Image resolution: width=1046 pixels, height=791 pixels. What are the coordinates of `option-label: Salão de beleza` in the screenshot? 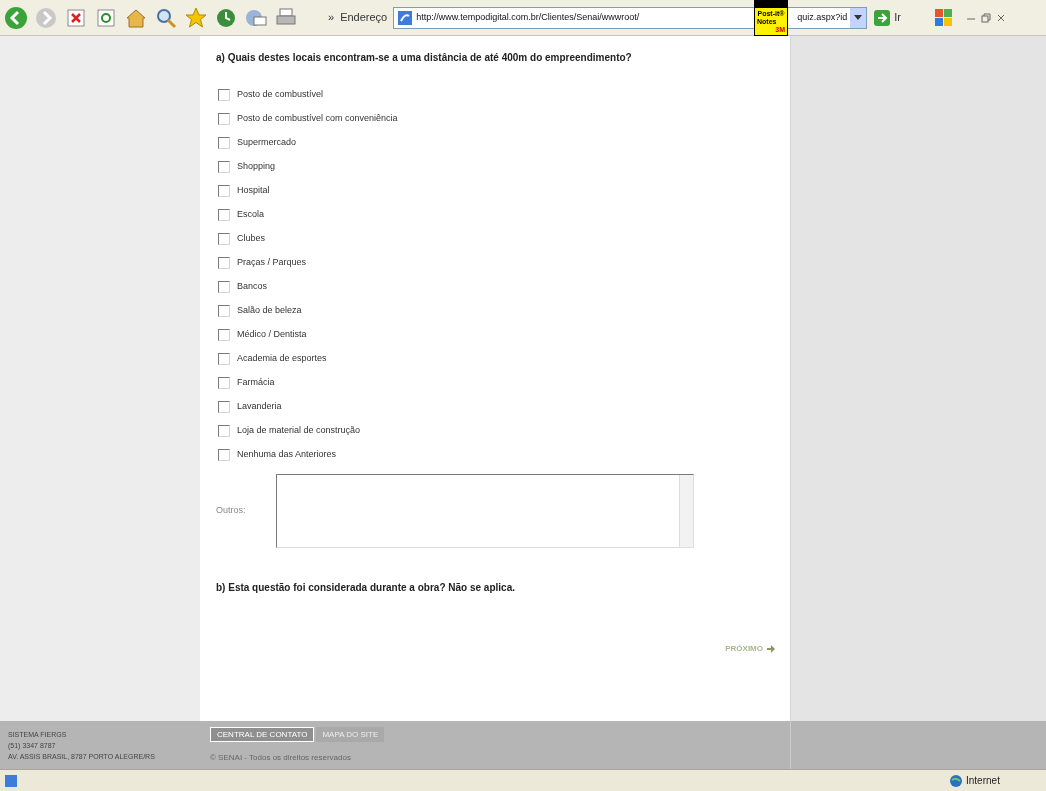 It's located at (269, 310).